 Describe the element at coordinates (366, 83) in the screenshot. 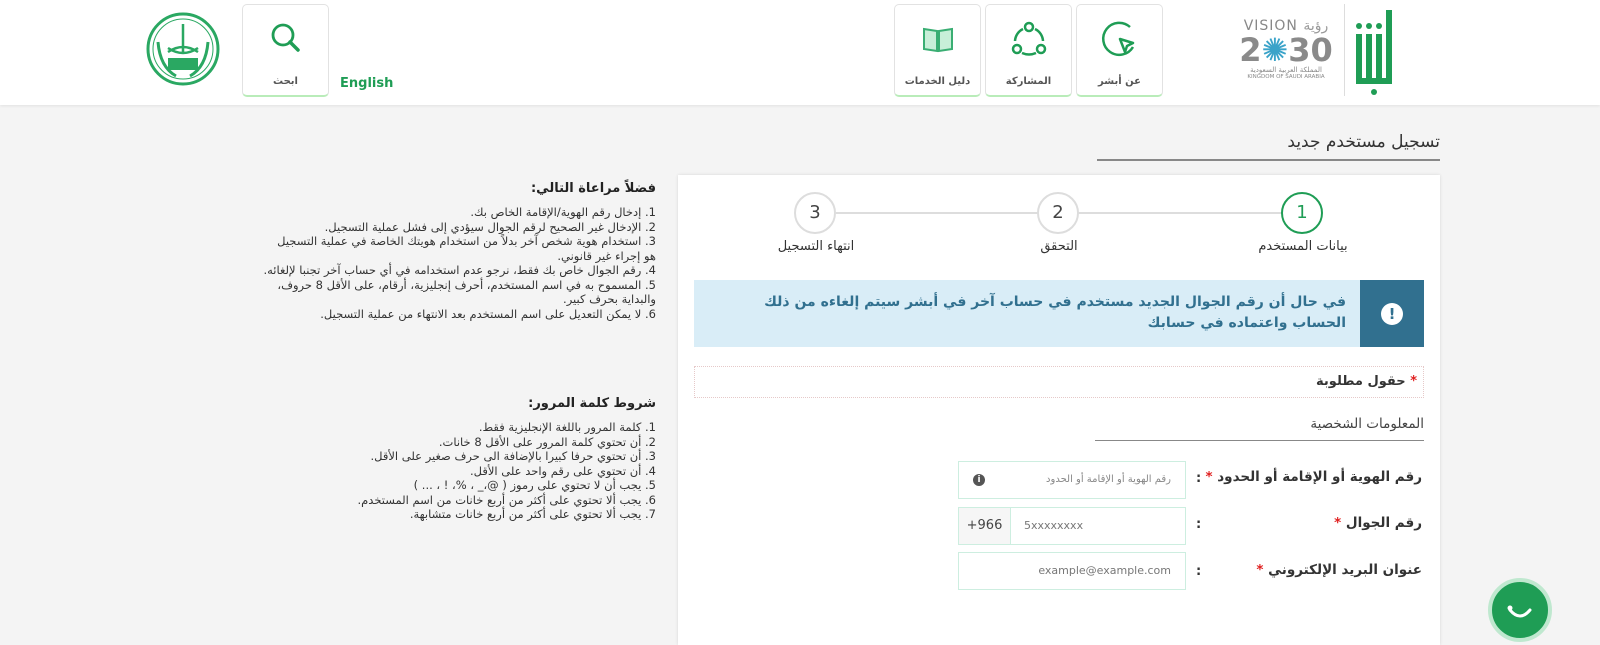

I see `english-link: English` at that location.